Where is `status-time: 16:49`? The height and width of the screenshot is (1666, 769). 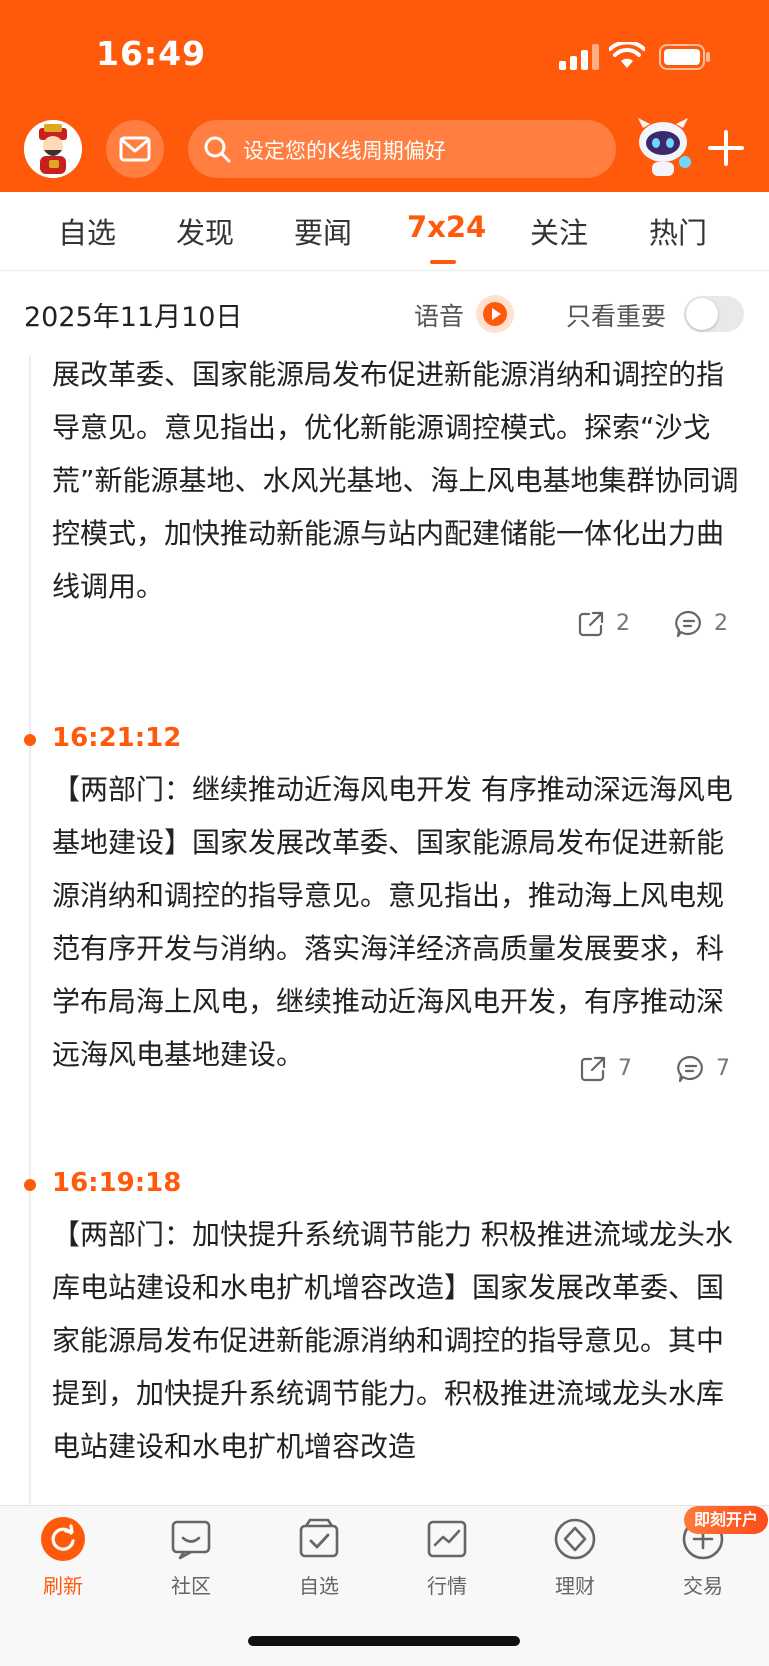
status-time: 16:49 is located at coordinates (151, 53).